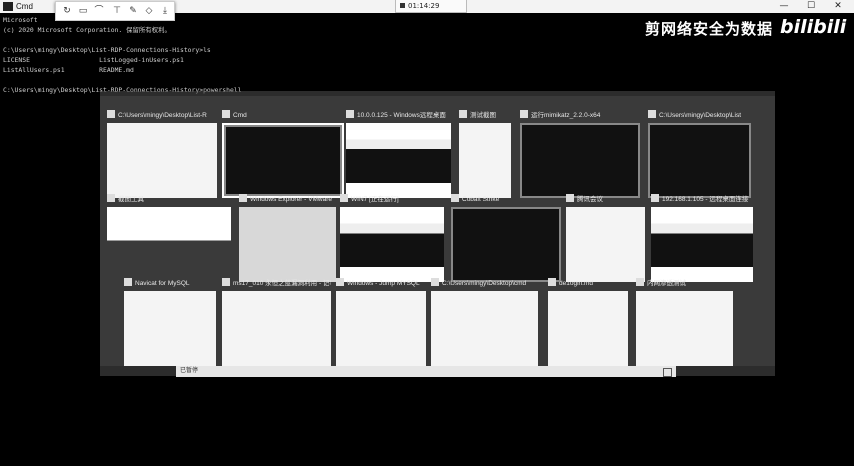  What do you see at coordinates (128, 282) in the screenshot?
I see `db-icon` at bounding box center [128, 282].